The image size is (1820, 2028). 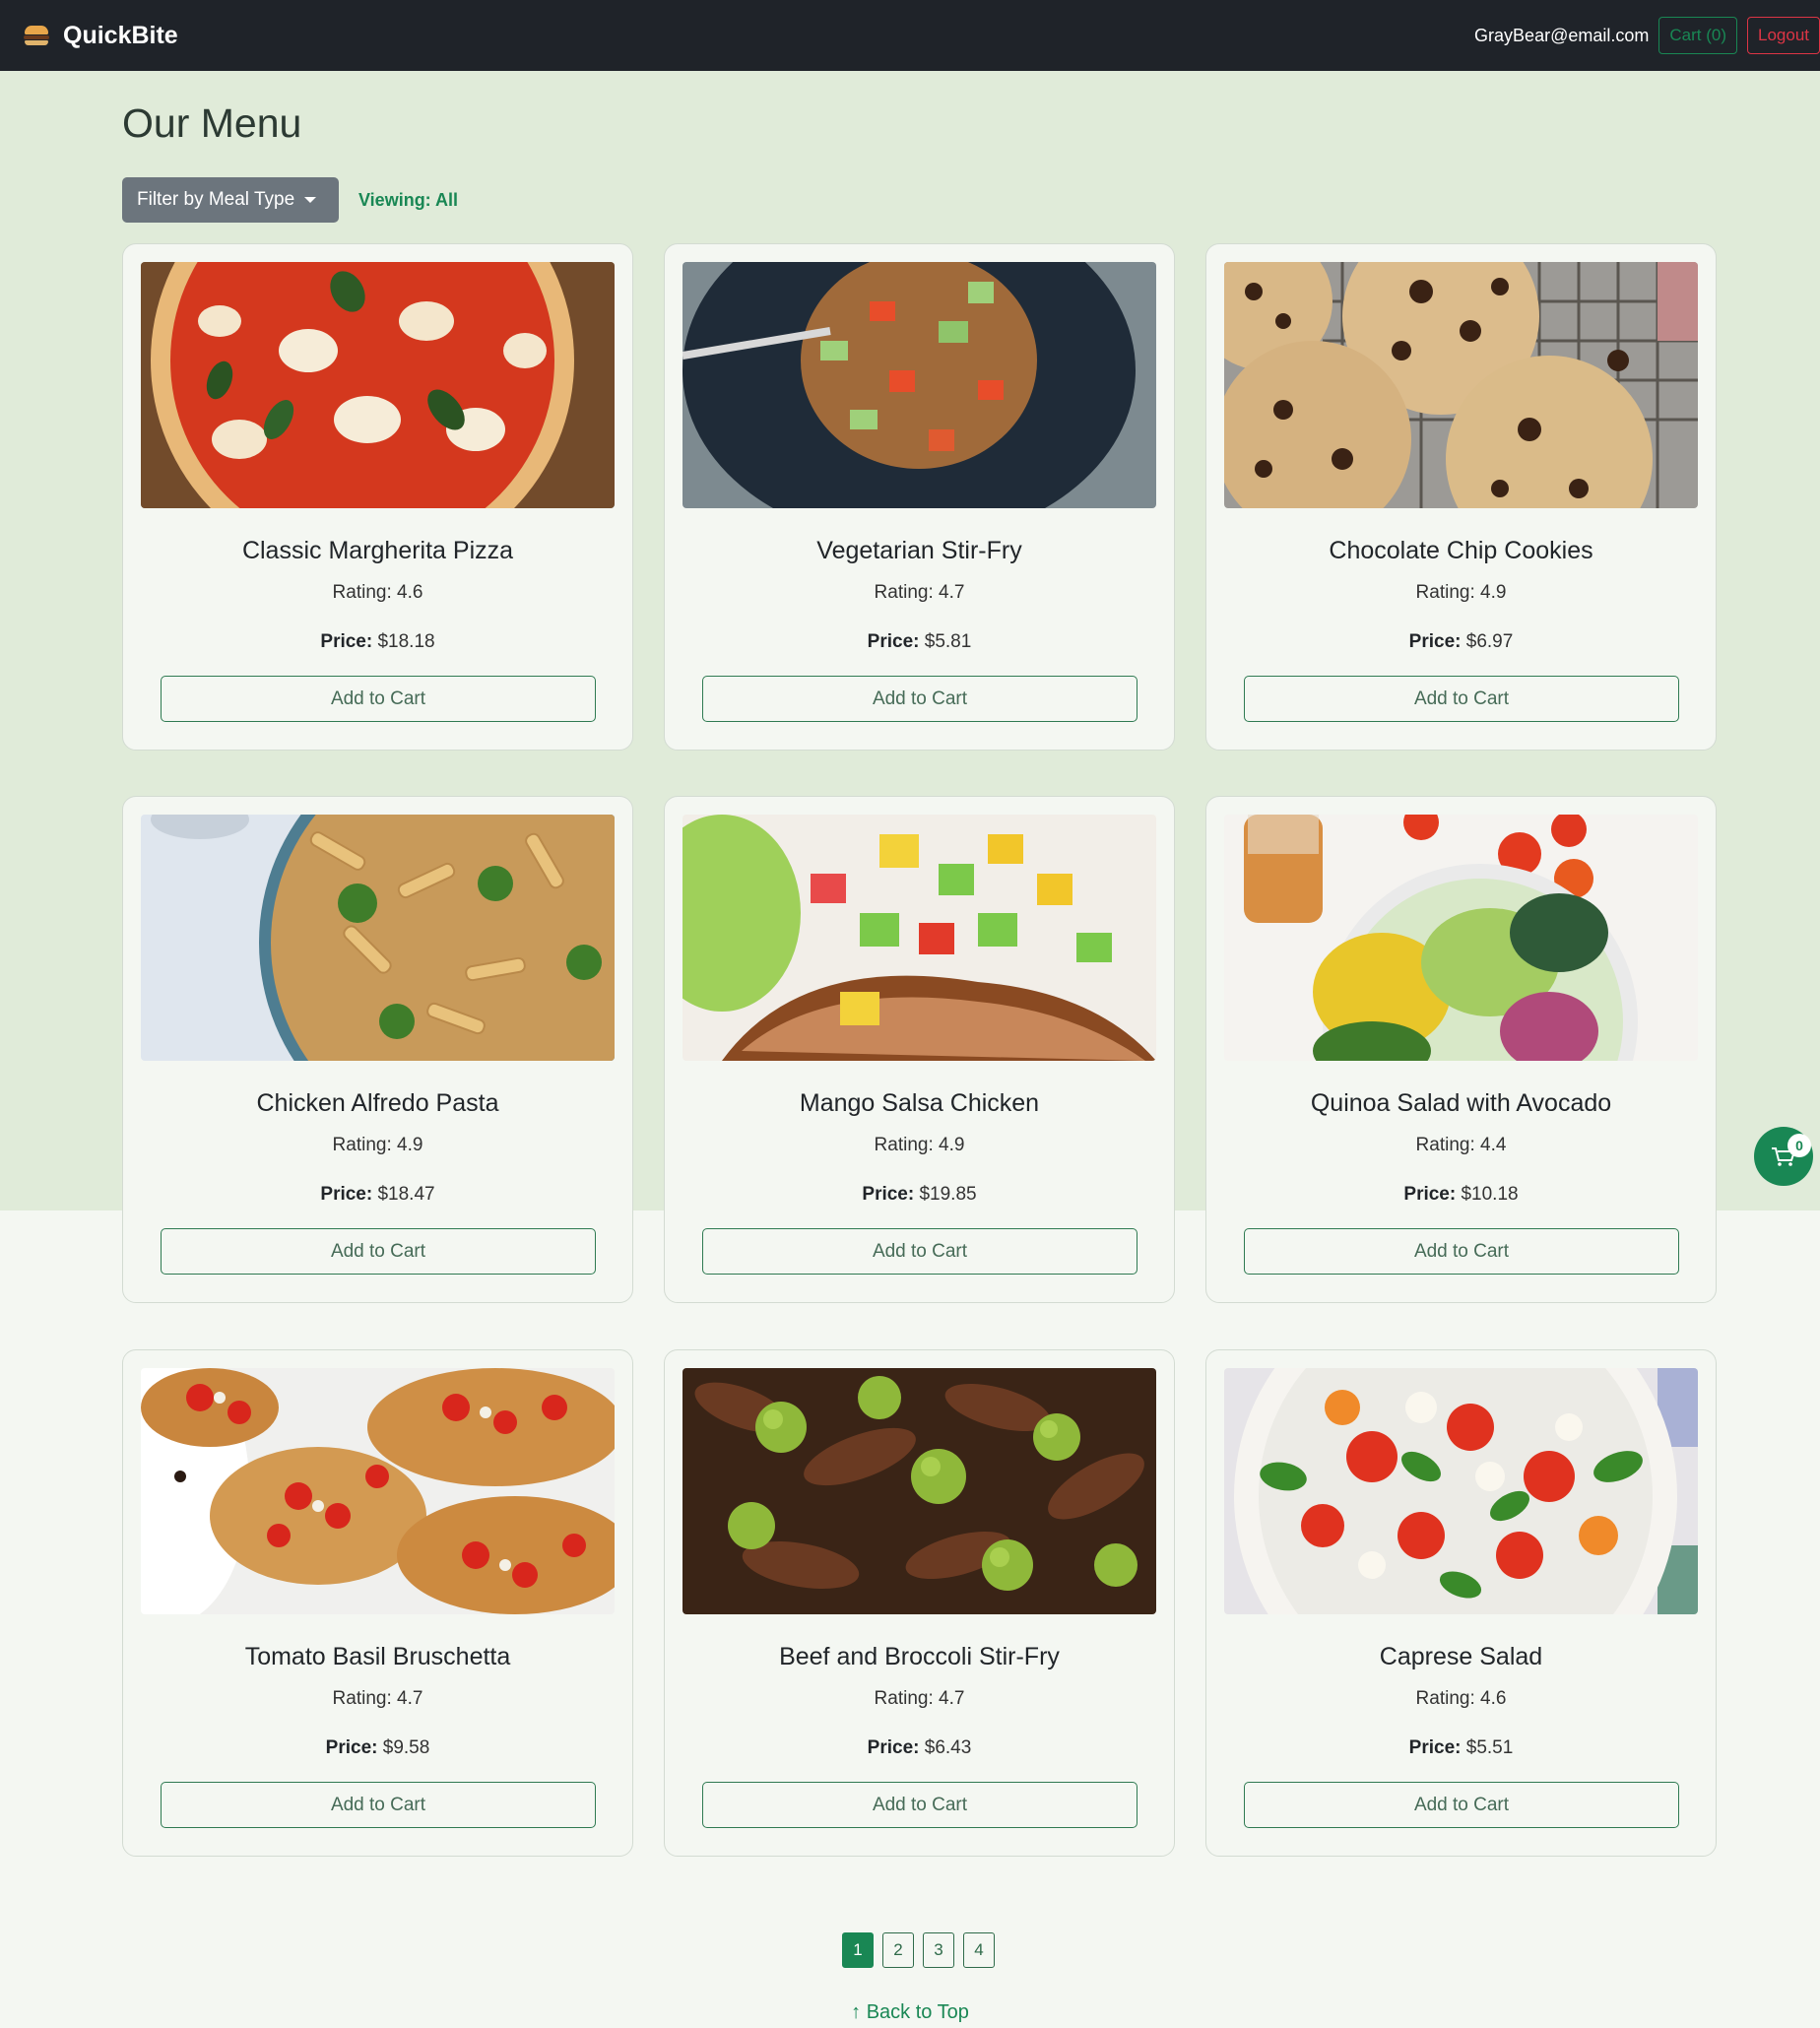 What do you see at coordinates (898, 1950) in the screenshot?
I see `page-2-button: 2` at bounding box center [898, 1950].